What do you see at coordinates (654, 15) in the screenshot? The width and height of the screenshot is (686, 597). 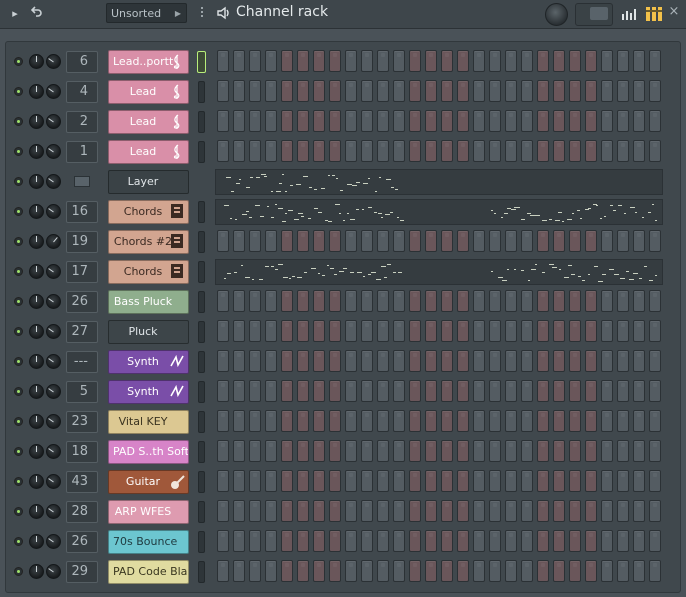 I see `step-sequencer-icon` at bounding box center [654, 15].